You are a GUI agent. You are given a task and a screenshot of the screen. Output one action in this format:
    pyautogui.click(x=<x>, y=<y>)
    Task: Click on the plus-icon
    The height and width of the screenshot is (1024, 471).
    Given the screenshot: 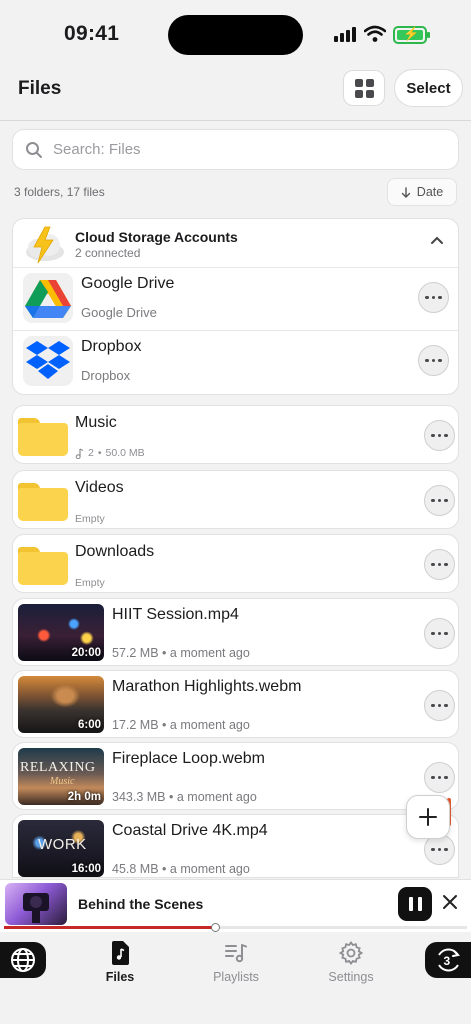 What is the action you would take?
    pyautogui.click(x=428, y=817)
    